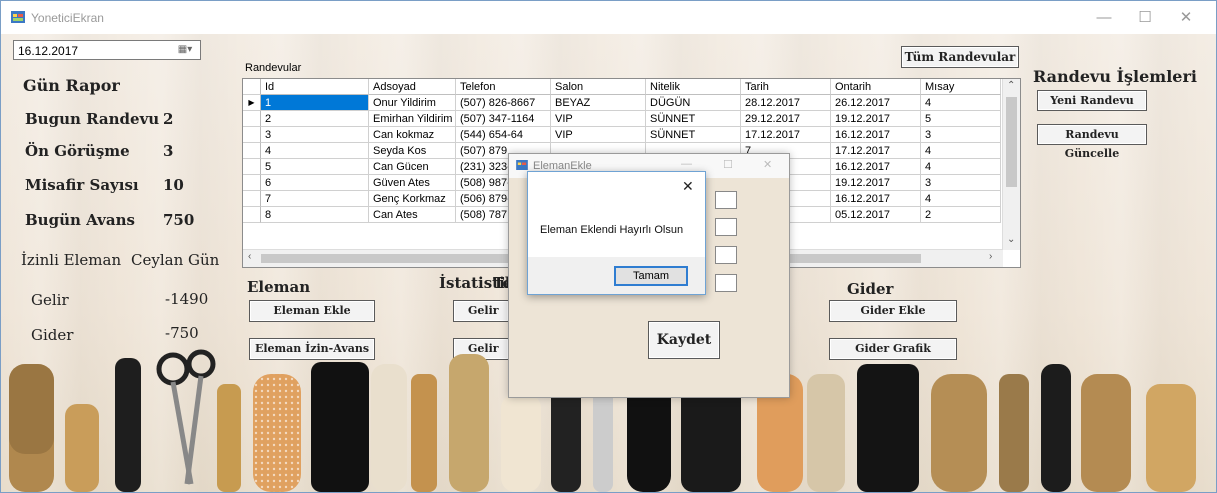 This screenshot has height=493, width=1217. What do you see at coordinates (693, 103) in the screenshot?
I see `cell-nitelik: DÜGÜN` at bounding box center [693, 103].